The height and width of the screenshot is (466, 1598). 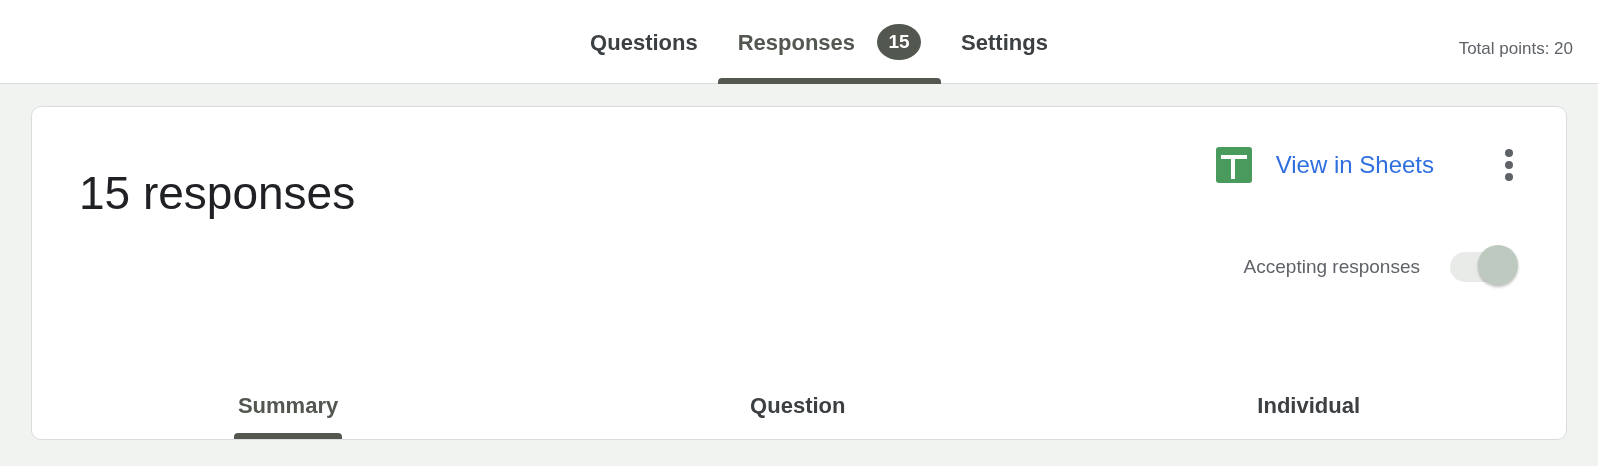 What do you see at coordinates (217, 193) in the screenshot?
I see `responses-title: 15 responses` at bounding box center [217, 193].